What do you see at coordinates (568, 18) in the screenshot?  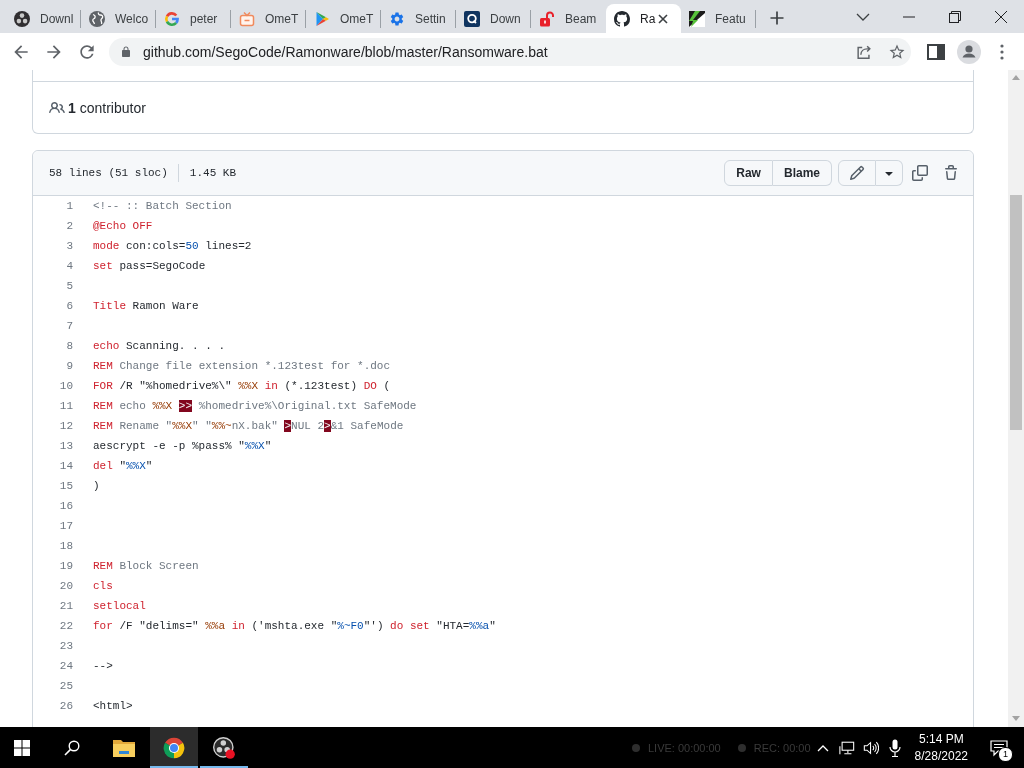 I see `browser-tab: Beam` at bounding box center [568, 18].